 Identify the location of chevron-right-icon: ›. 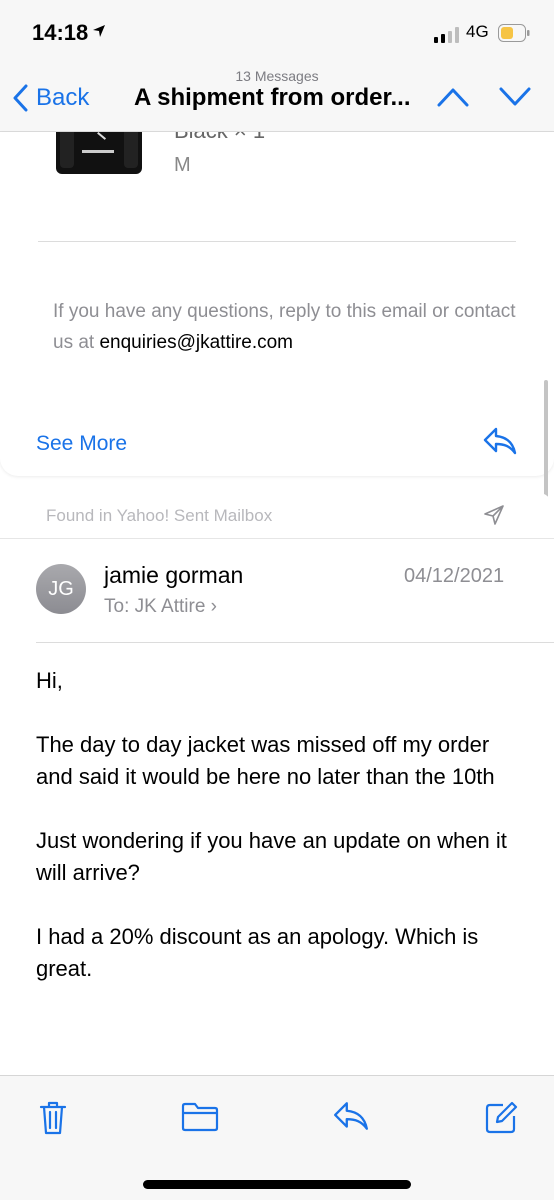
(213, 606).